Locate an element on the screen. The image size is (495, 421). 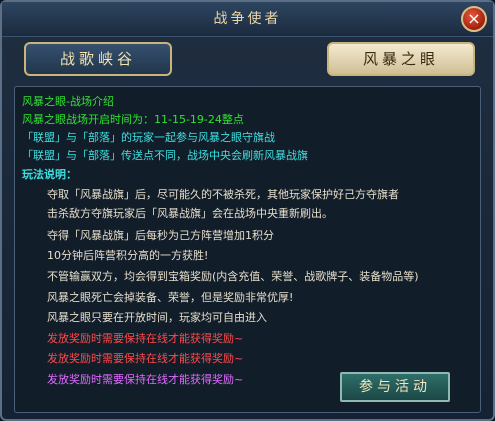
rule-line: 不管输赢双方，均会得到宝箱奖励(内含充值、荣誉、战歌牌子、装备物品等) is located at coordinates (233, 276).